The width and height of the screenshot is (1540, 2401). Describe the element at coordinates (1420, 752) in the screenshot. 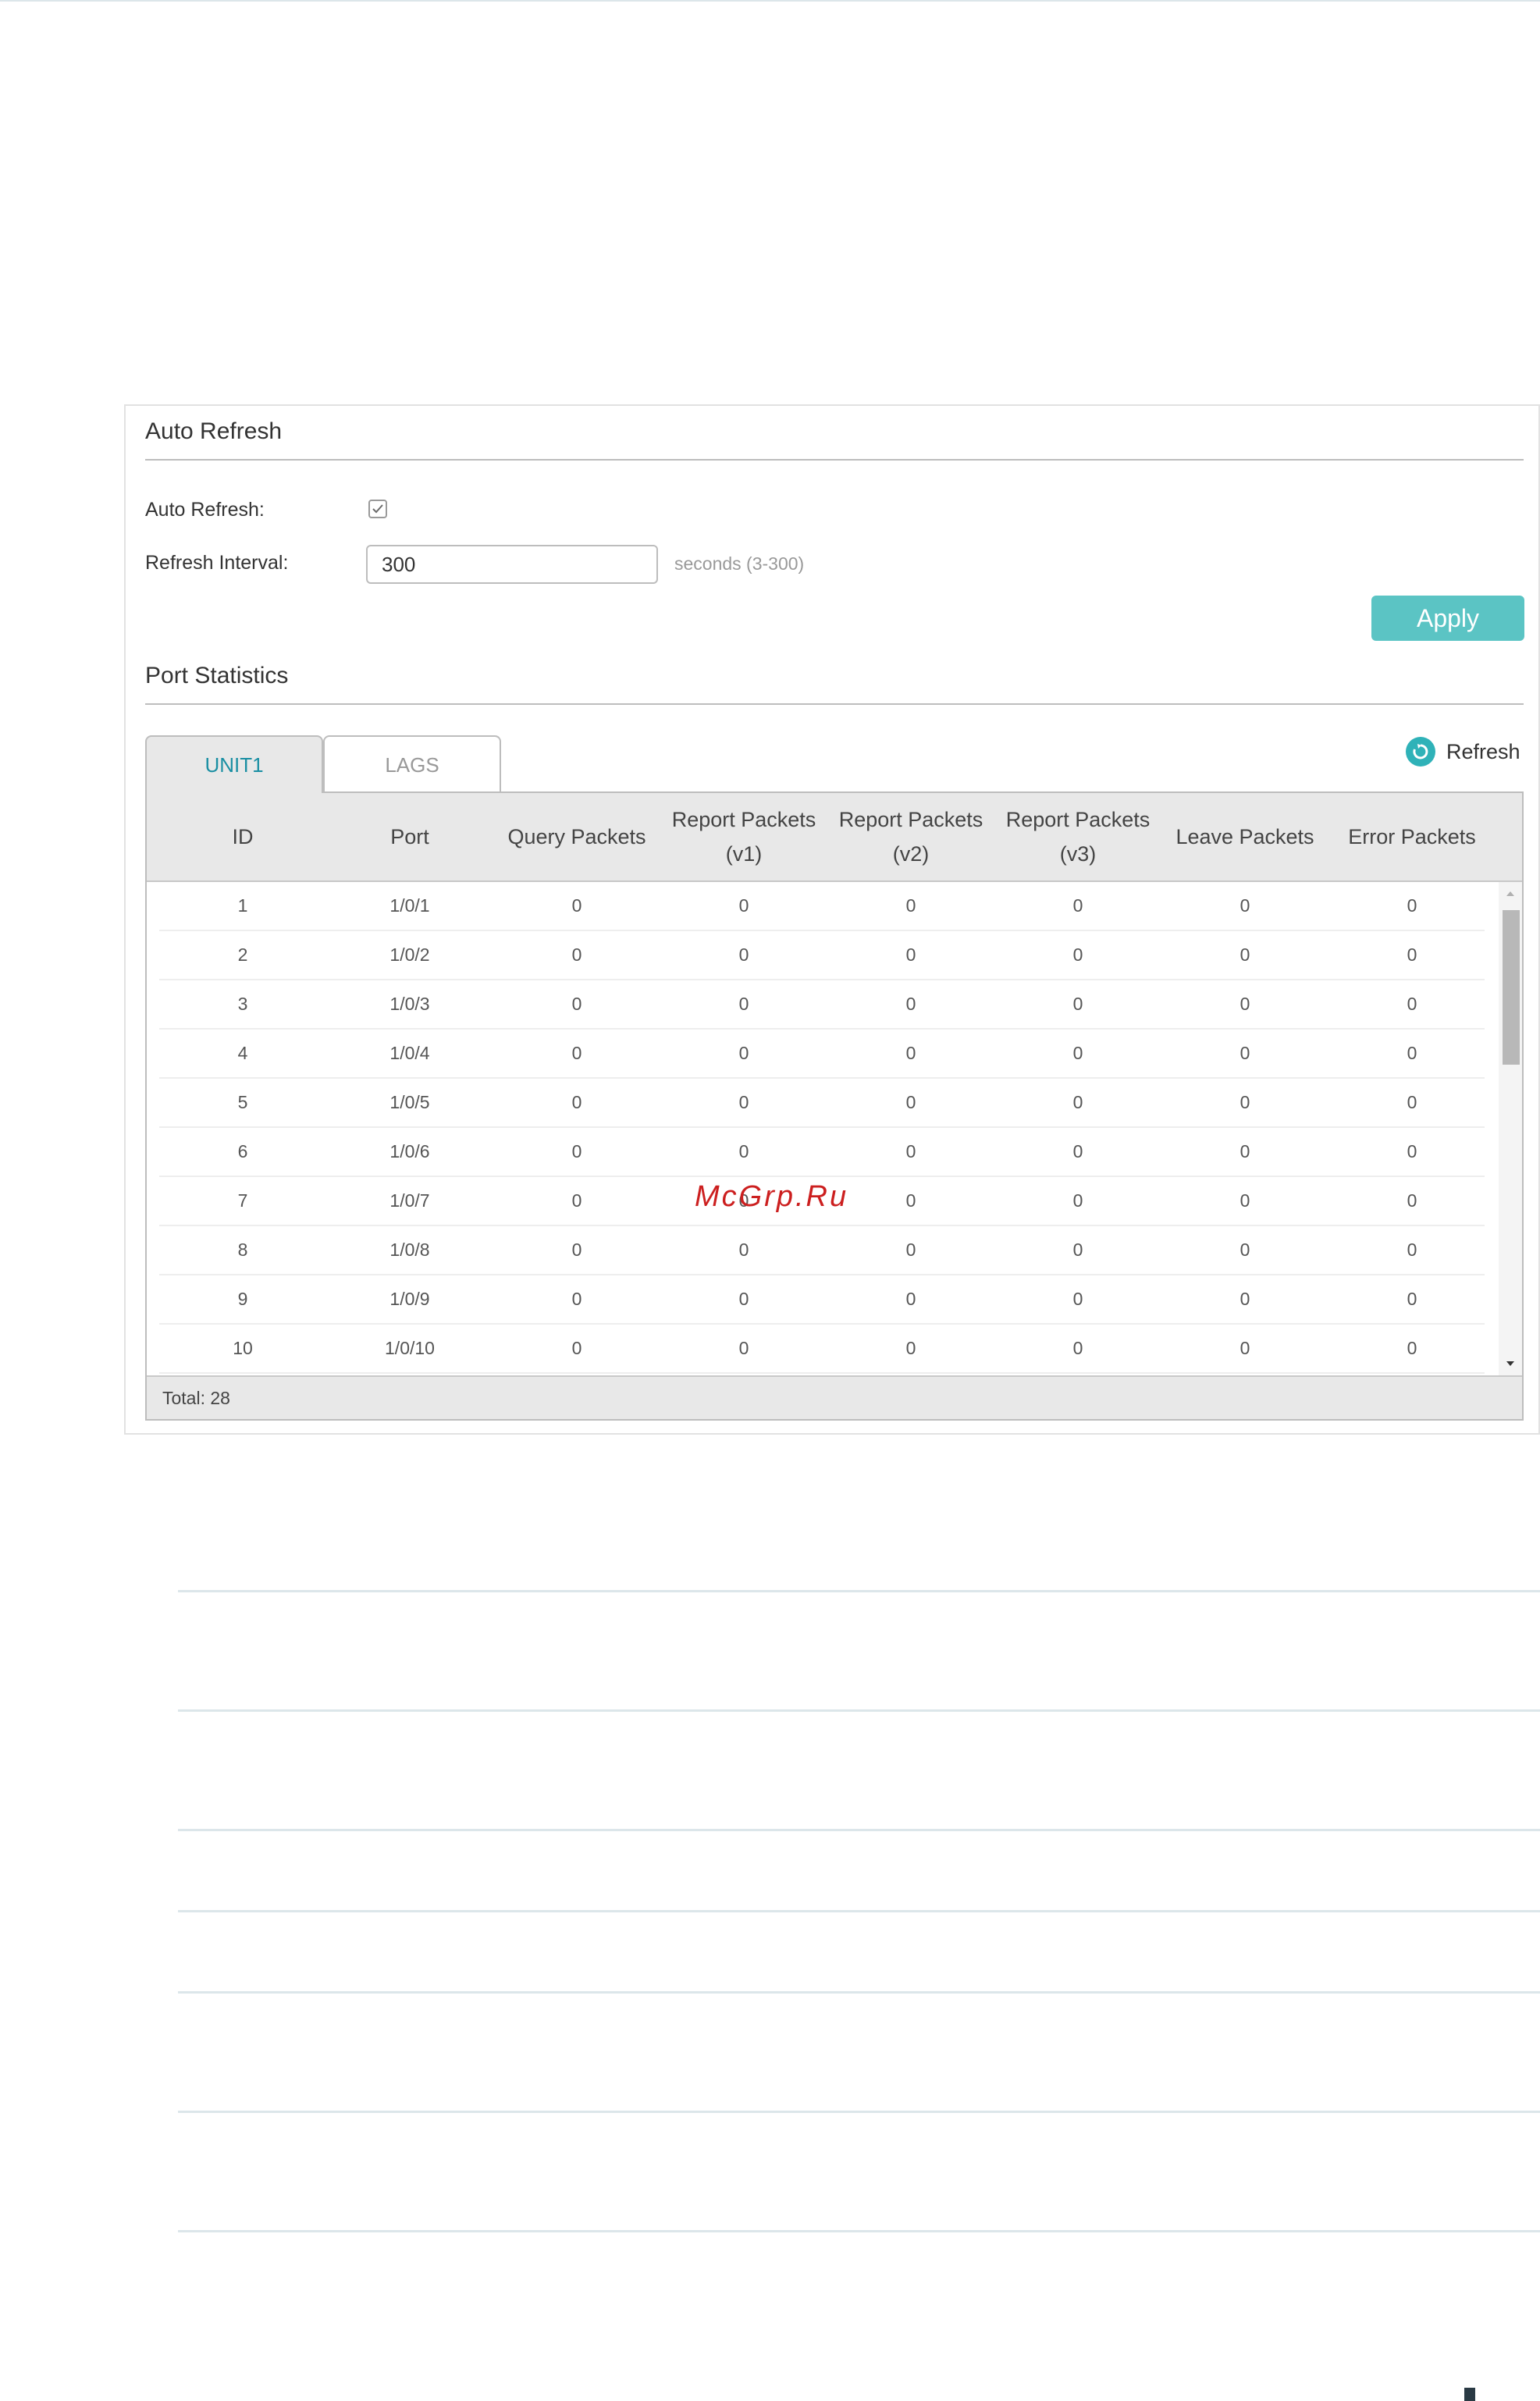

I see `refresh-icon` at that location.